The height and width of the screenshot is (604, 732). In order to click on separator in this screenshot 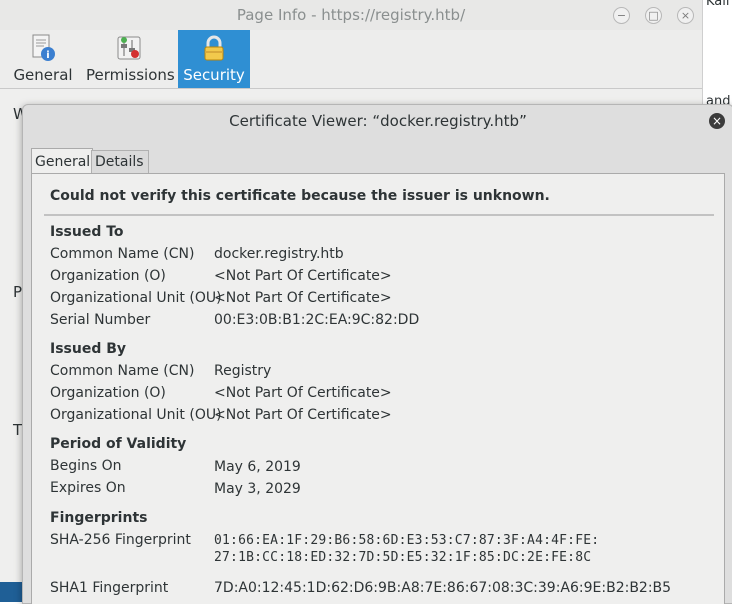, I will do `click(379, 215)`.